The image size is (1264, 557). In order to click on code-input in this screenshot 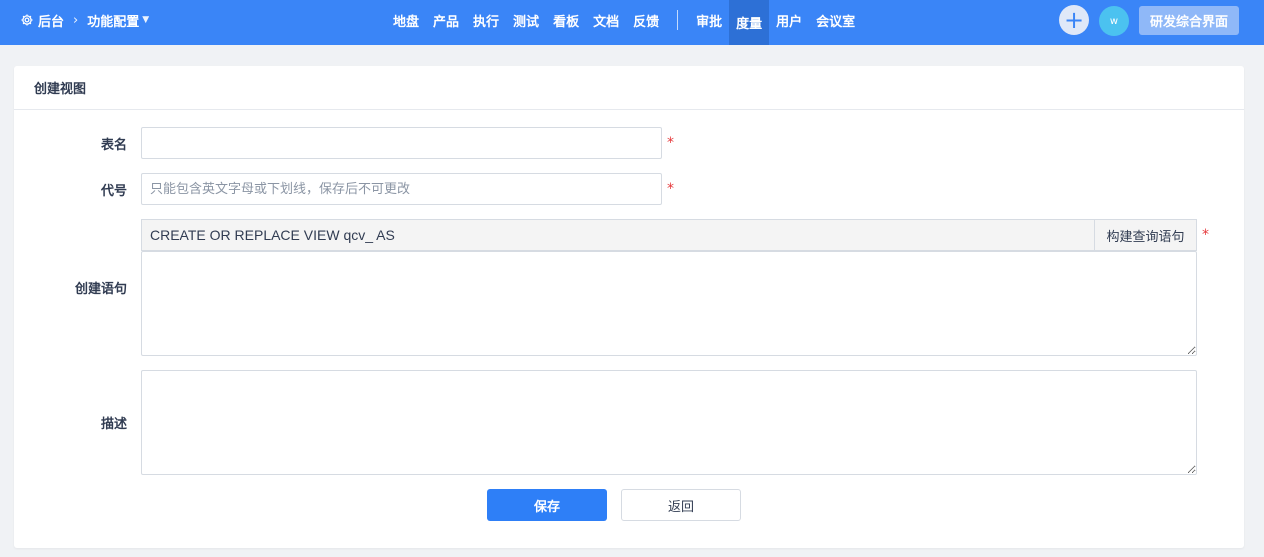, I will do `click(401, 189)`.